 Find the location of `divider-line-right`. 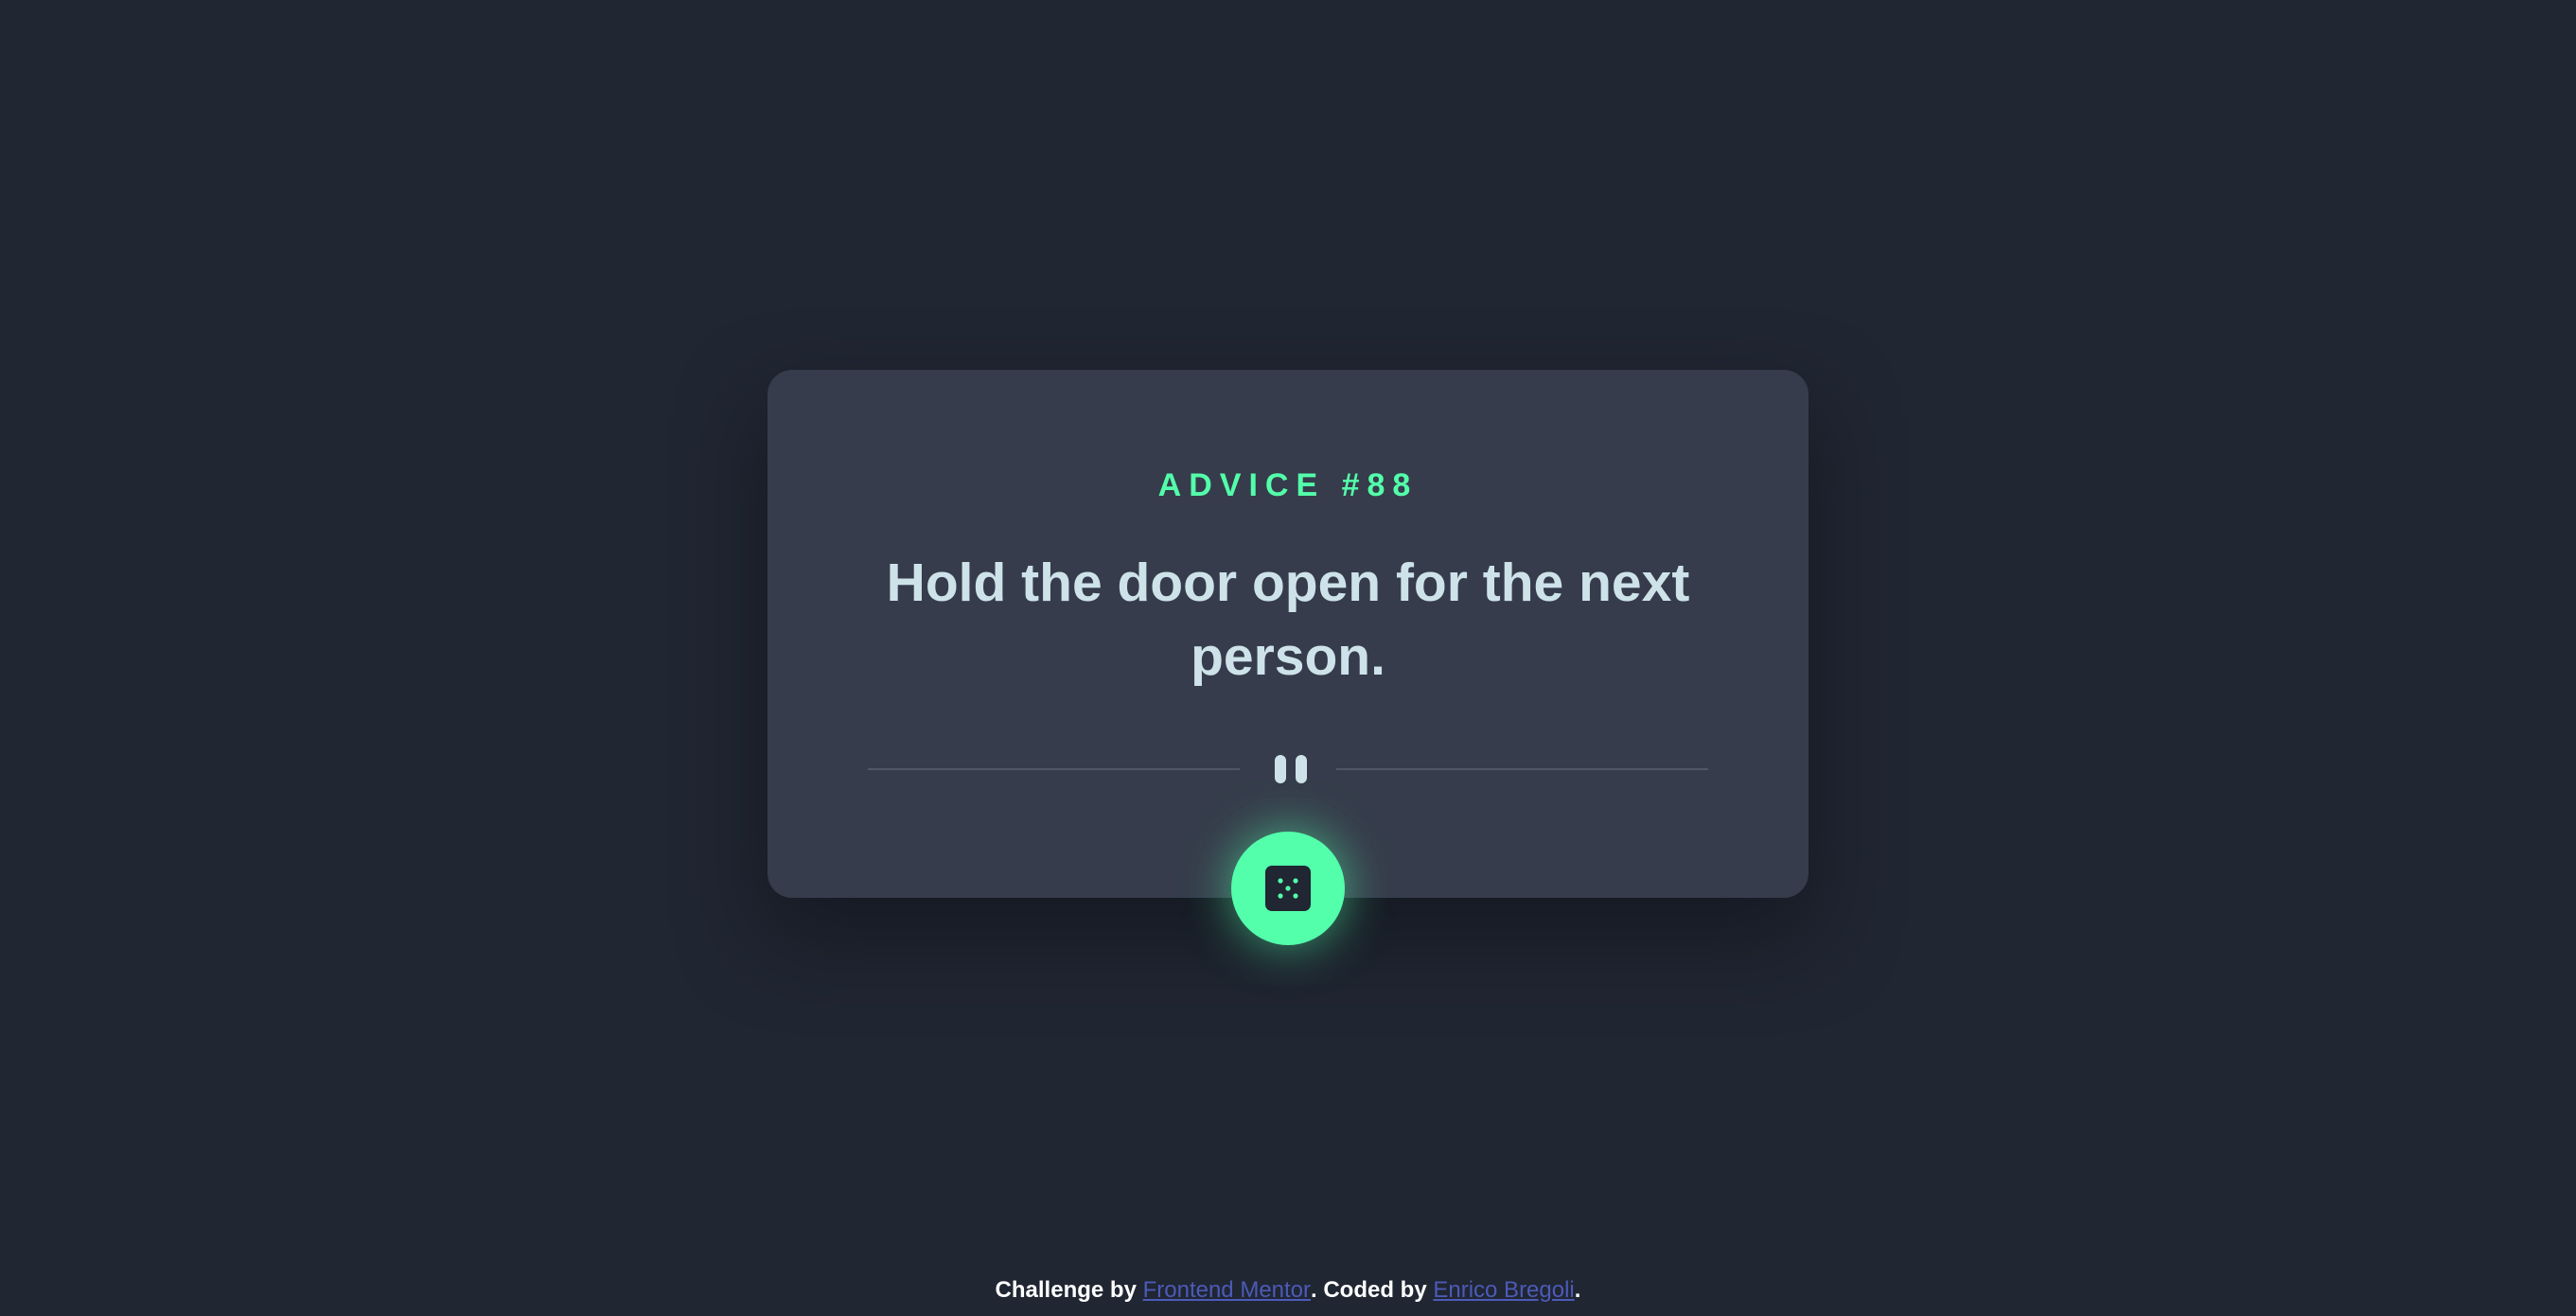

divider-line-right is located at coordinates (1522, 769).